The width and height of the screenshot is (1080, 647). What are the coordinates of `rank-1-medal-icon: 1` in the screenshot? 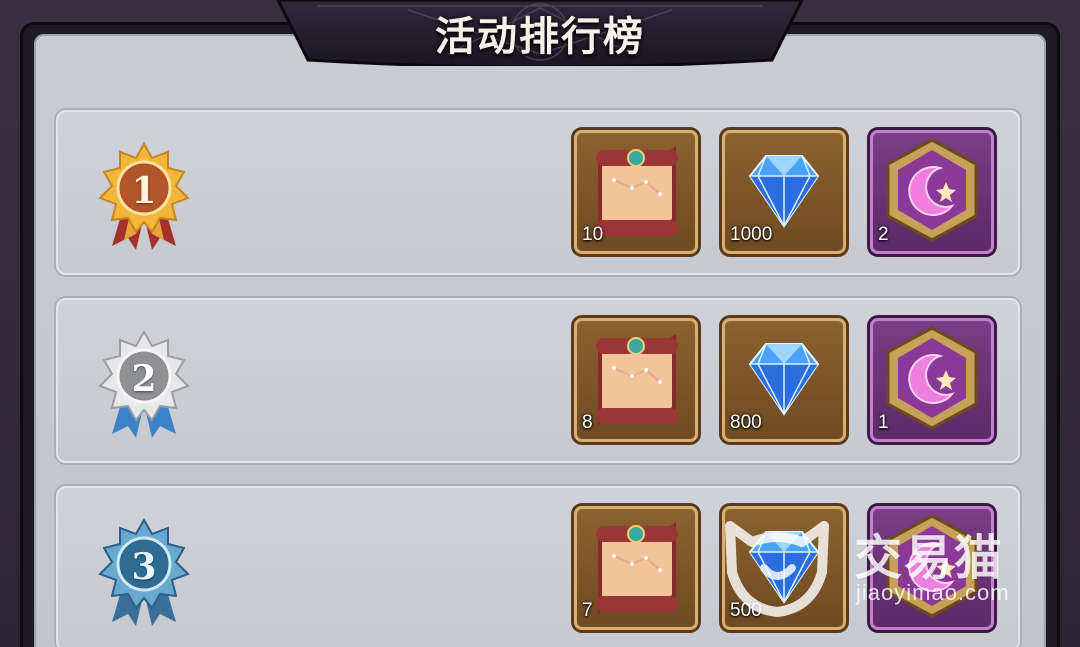 It's located at (144, 196).